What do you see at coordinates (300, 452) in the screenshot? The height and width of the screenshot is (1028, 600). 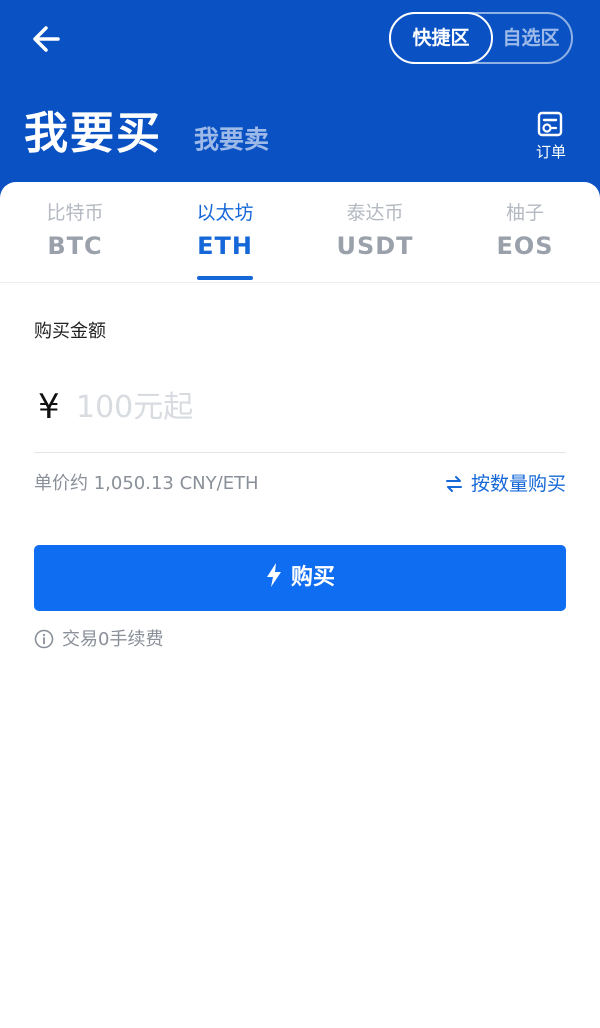 I see `input-underline` at bounding box center [300, 452].